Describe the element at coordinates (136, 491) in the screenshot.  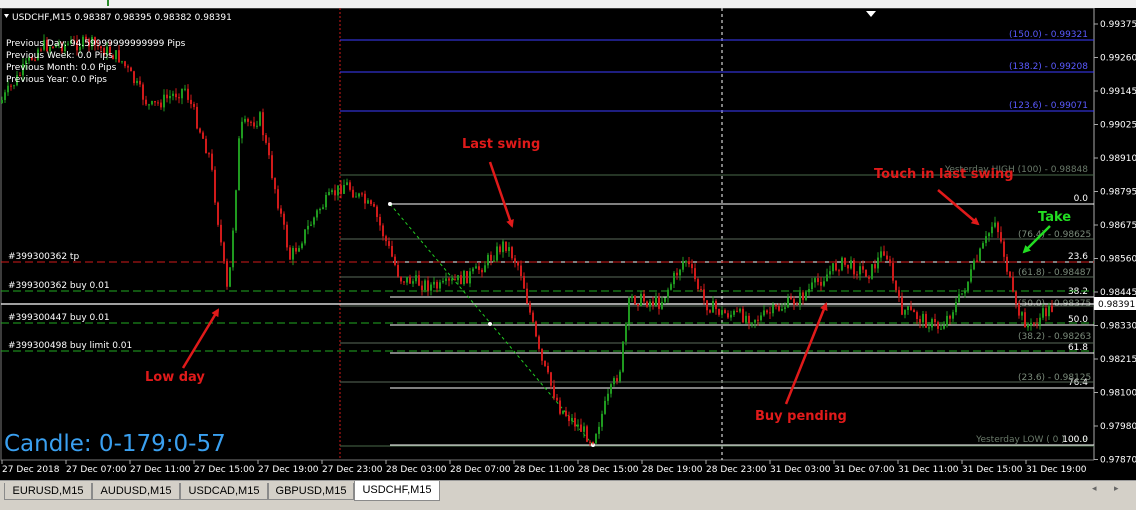
I see `tab-audusd: AUDUSD,M15` at that location.